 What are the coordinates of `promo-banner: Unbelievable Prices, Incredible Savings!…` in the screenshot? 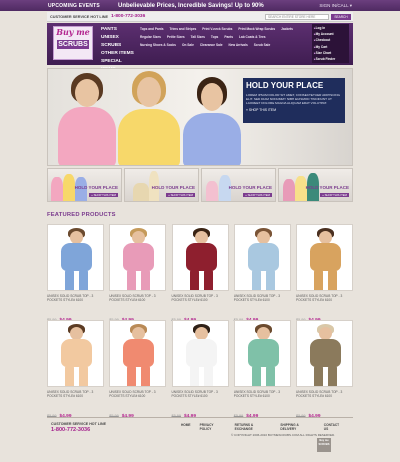 It's located at (191, 5).